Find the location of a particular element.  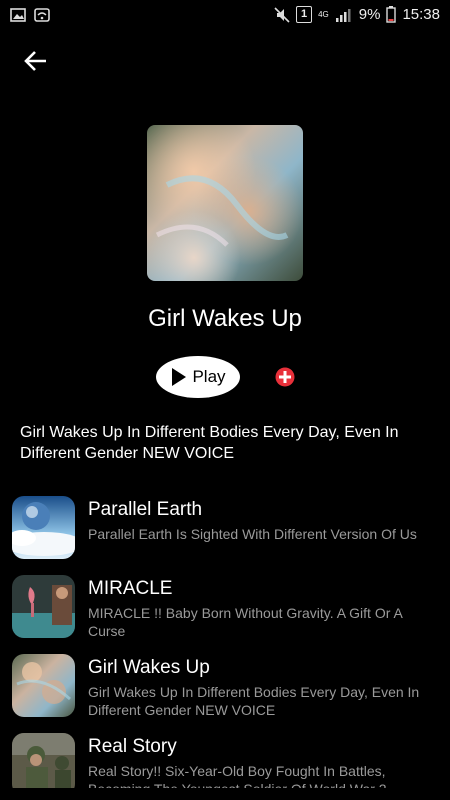

mute-icon is located at coordinates (282, 14).